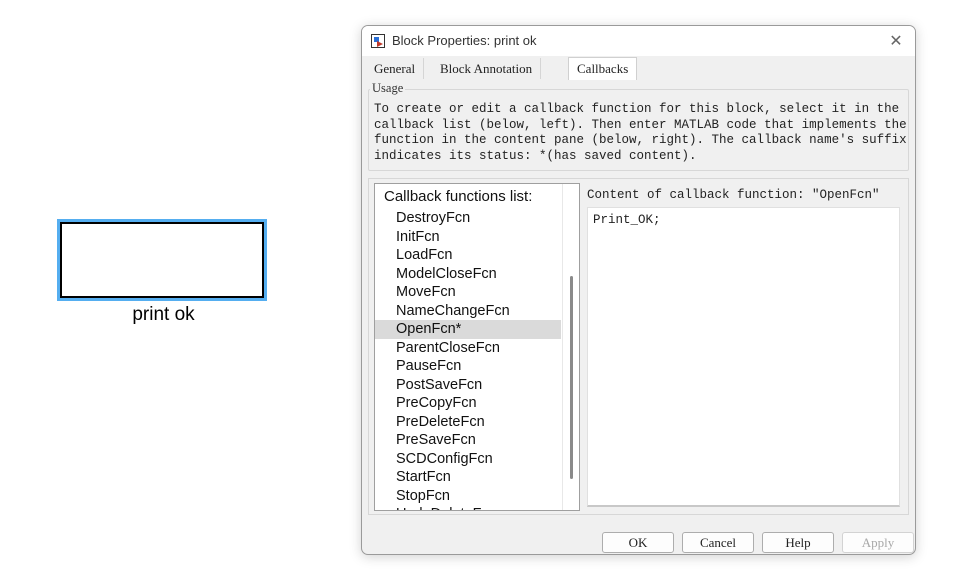 Image resolution: width=963 pixels, height=587 pixels. What do you see at coordinates (464, 40) in the screenshot?
I see `dialog-title: Block Properties: print ok` at bounding box center [464, 40].